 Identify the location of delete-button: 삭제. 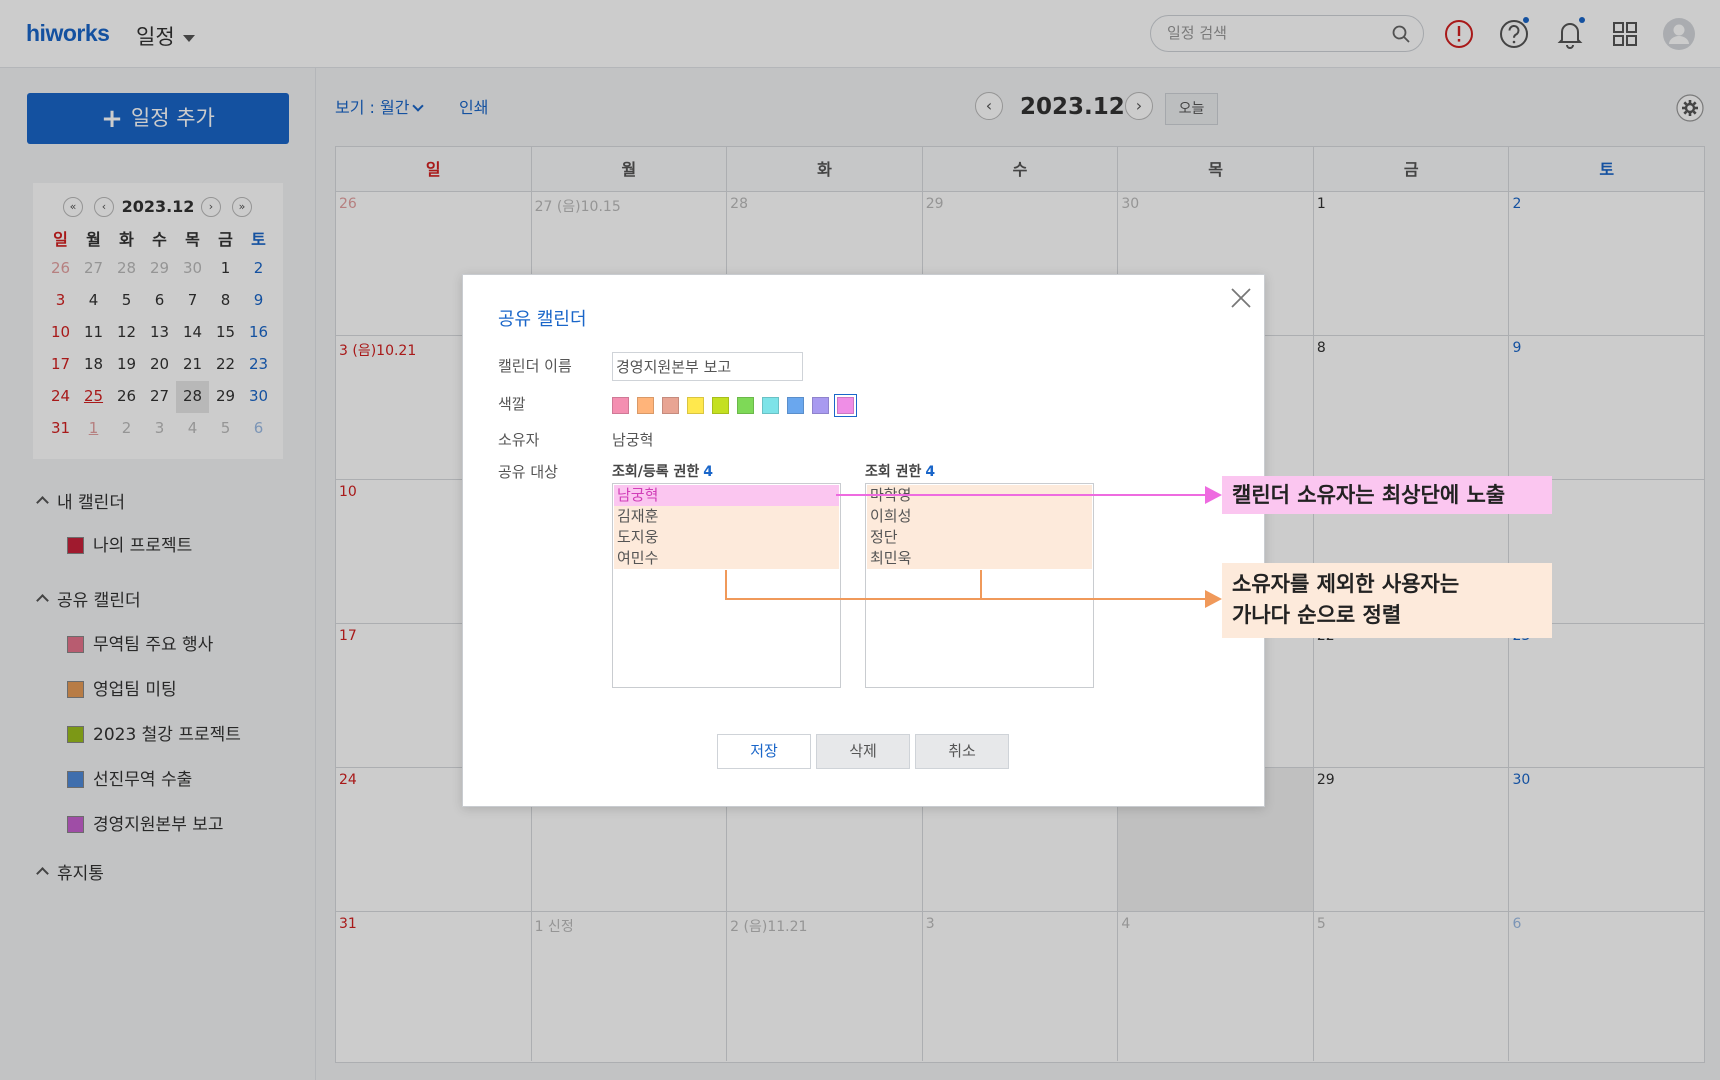
(863, 751).